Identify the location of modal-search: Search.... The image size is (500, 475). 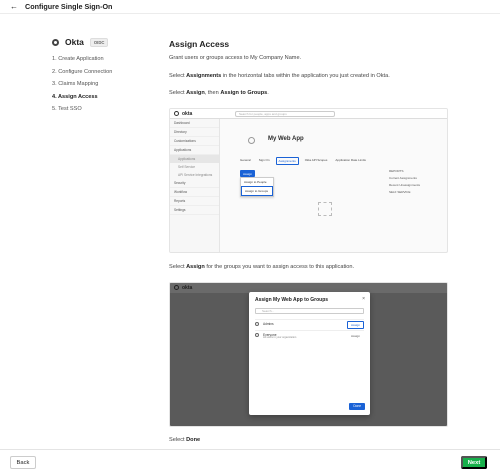
(309, 310).